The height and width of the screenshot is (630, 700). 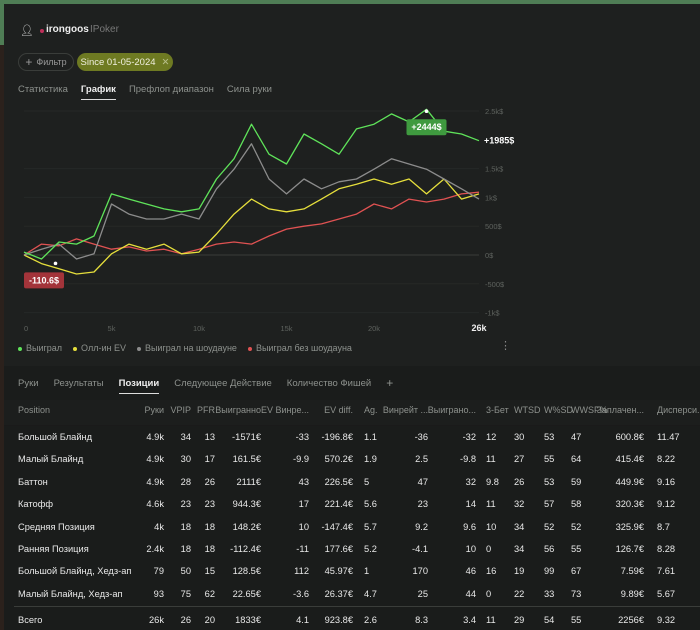 I want to click on table-cell: 8.3, so click(x=421, y=620).